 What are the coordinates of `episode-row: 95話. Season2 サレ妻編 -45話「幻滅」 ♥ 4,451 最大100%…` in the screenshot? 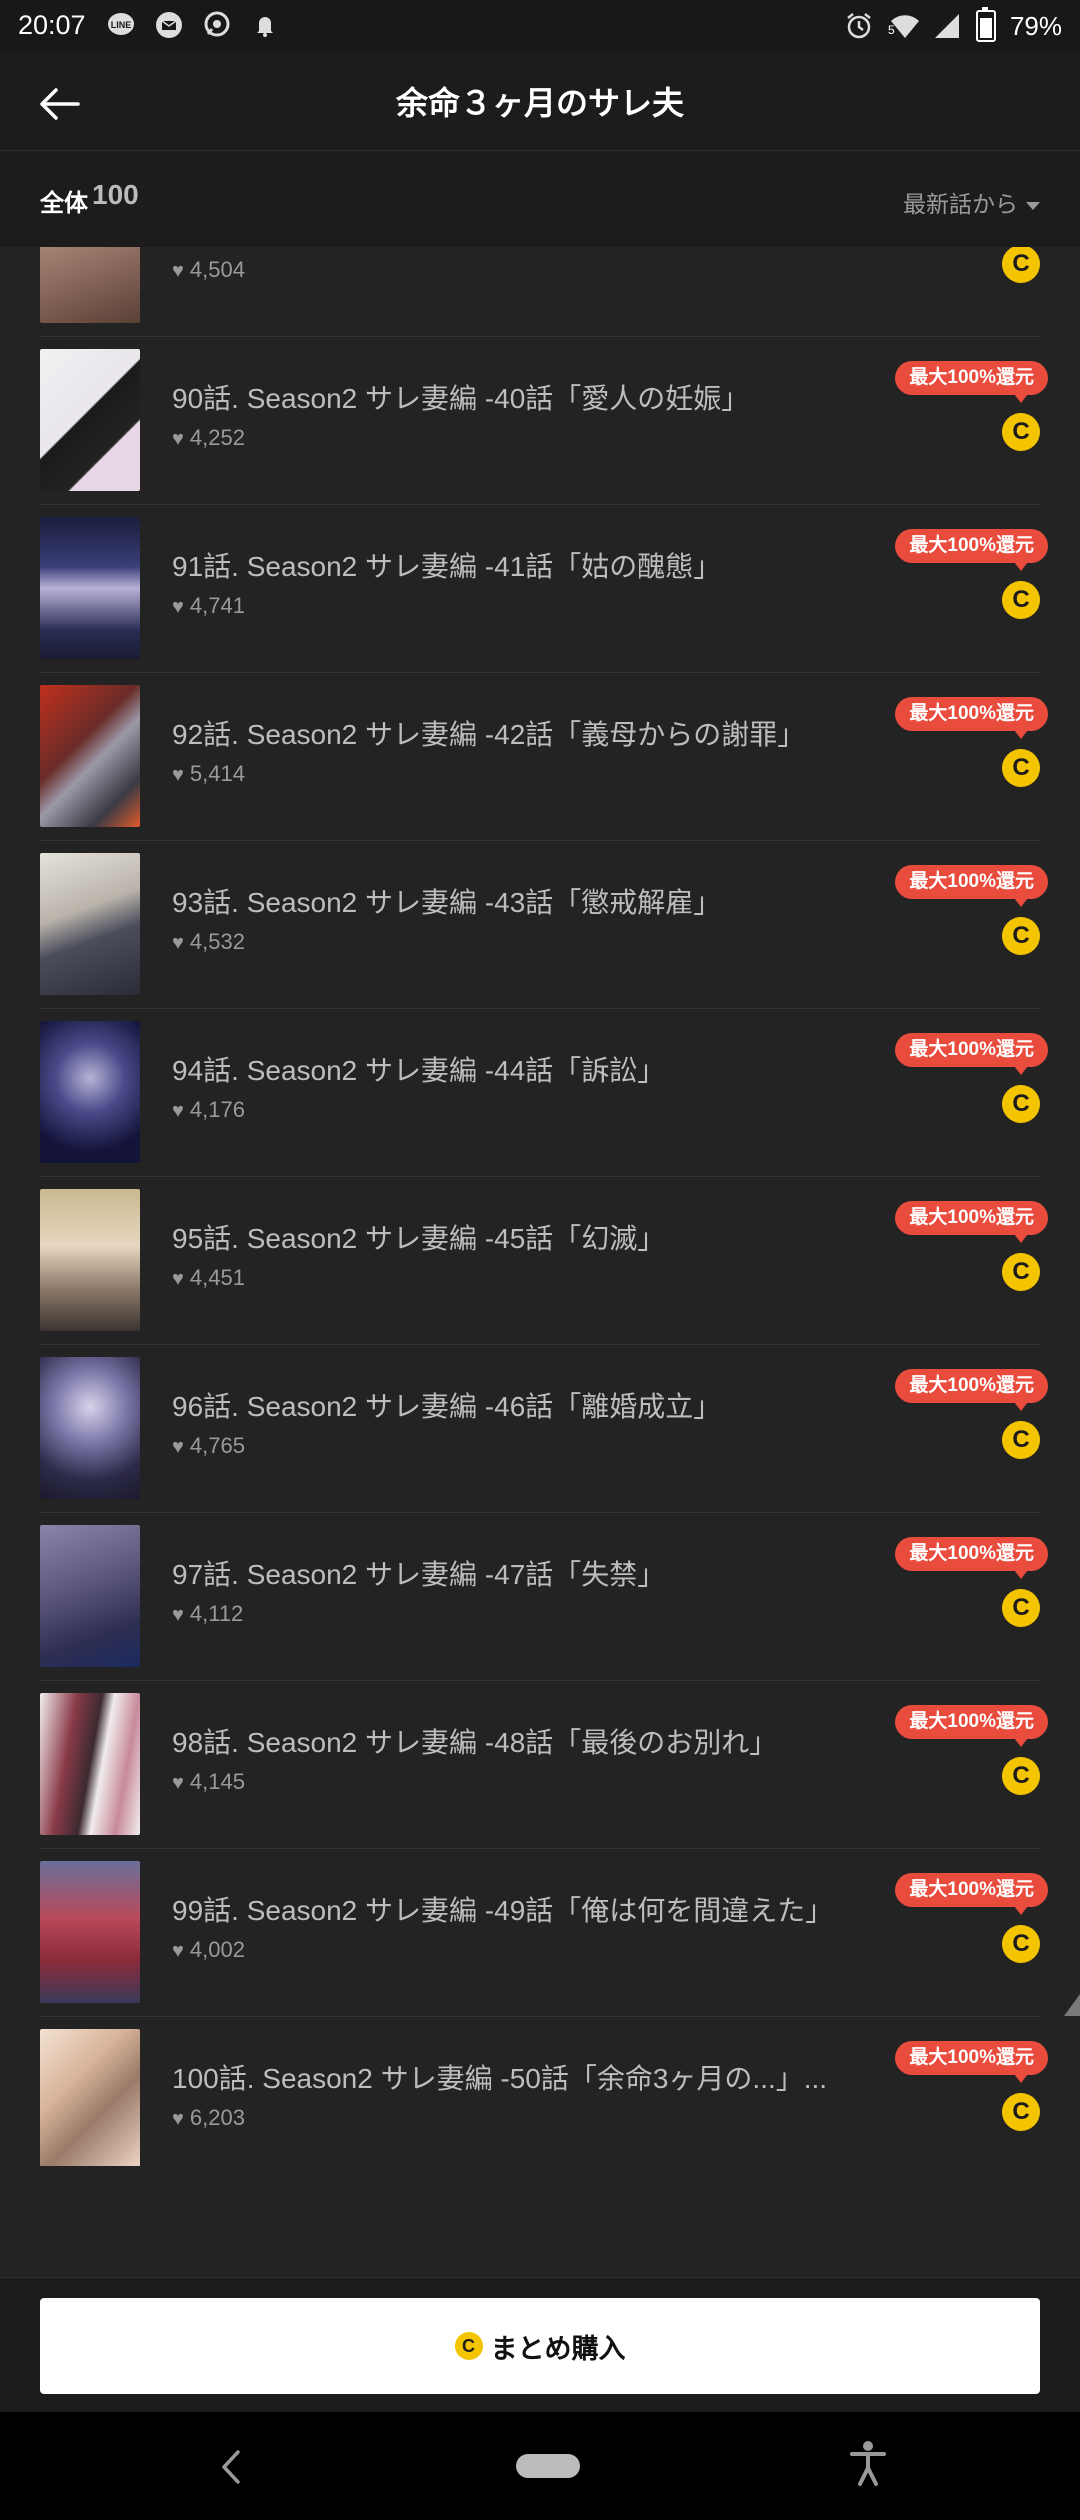 It's located at (540, 1261).